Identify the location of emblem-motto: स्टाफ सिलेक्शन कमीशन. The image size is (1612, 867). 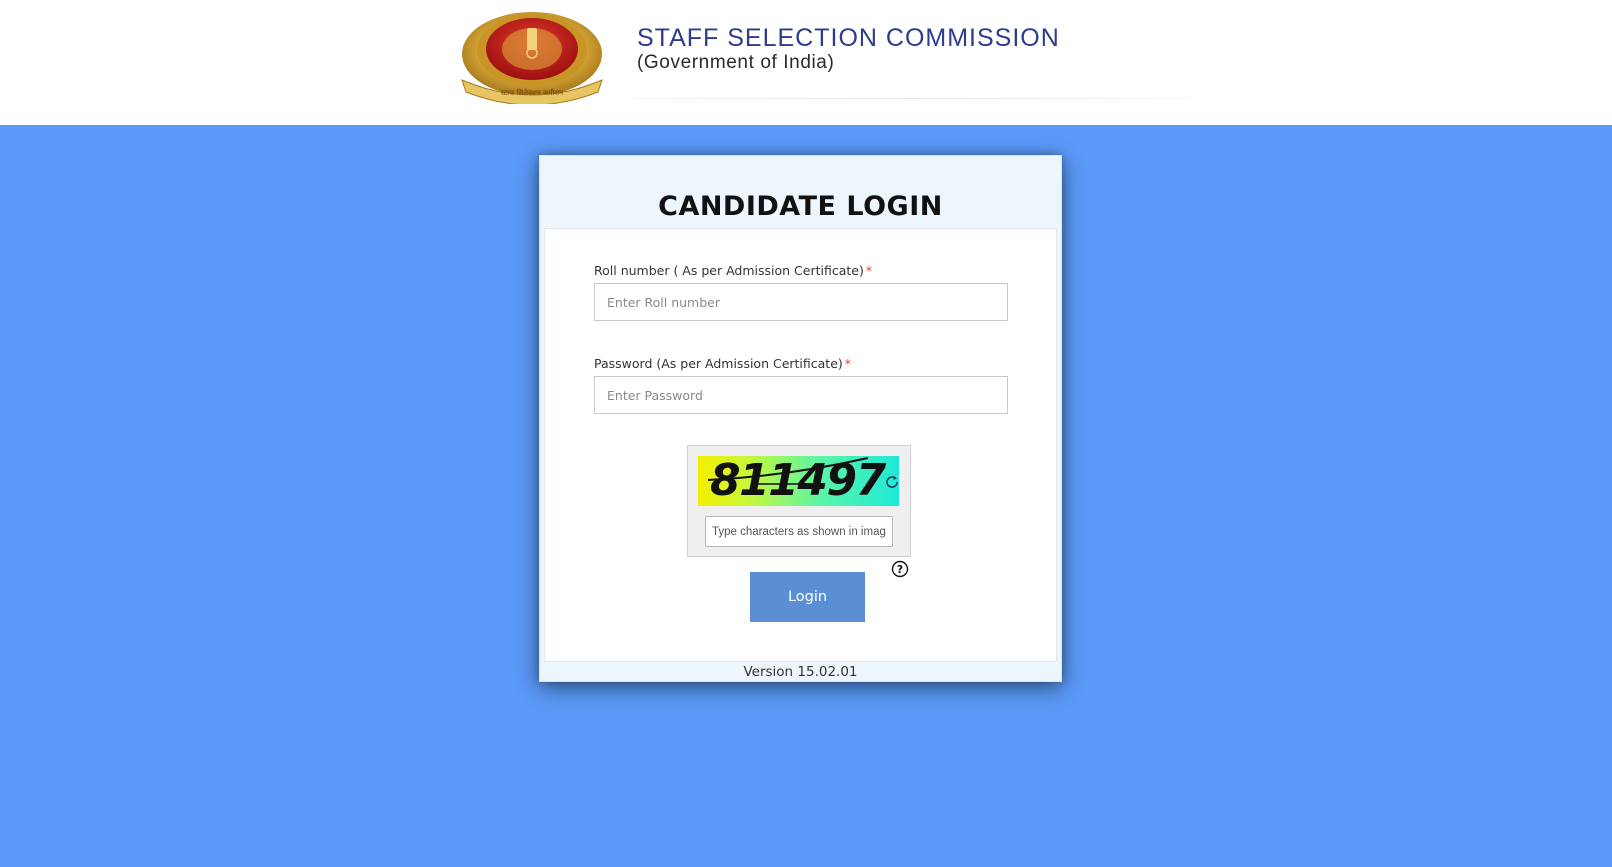
(532, 92).